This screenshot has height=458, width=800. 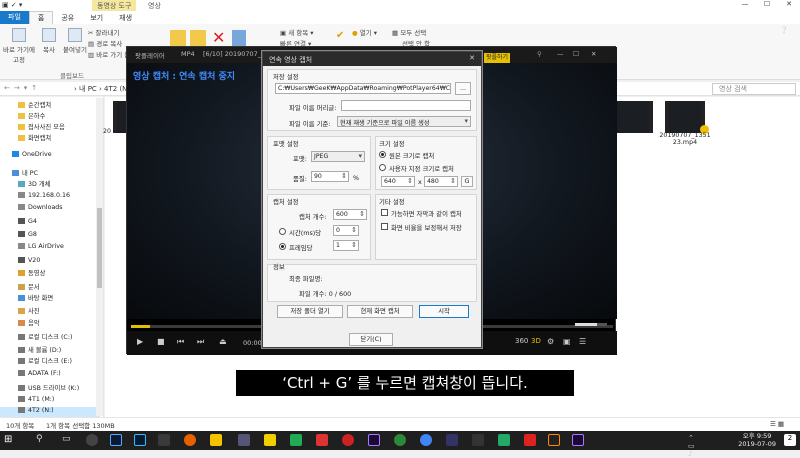 What do you see at coordinates (114, 5) in the screenshot?
I see `context-tab-video-tools: 동영상 도구` at bounding box center [114, 5].